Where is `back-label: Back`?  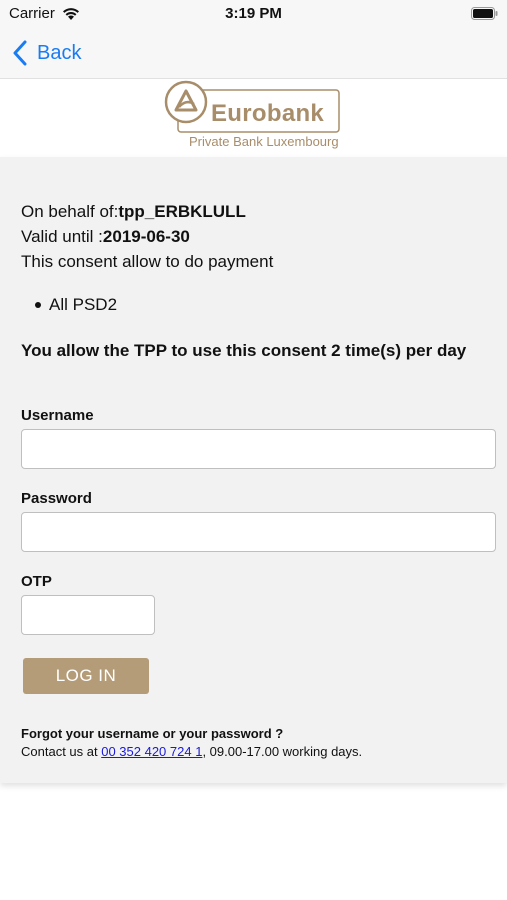 back-label: Back is located at coordinates (59, 52).